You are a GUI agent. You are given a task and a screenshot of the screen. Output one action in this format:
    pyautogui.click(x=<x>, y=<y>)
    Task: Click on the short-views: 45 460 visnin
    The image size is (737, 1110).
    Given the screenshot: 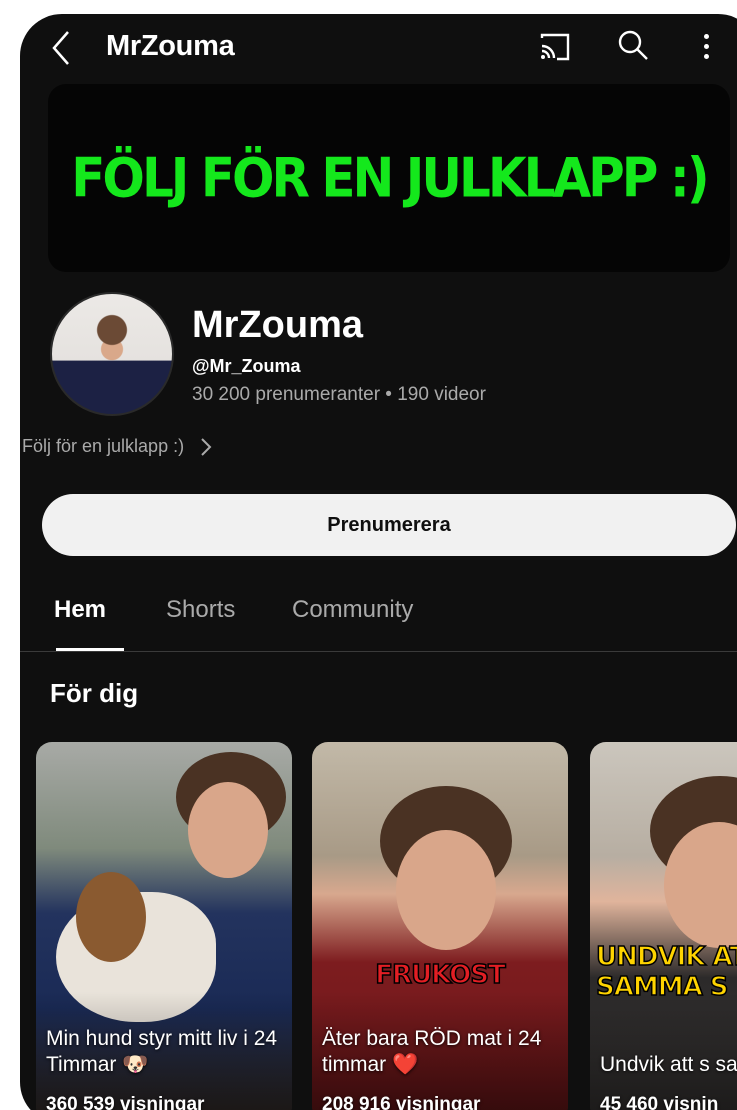 What is the action you would take?
    pyautogui.click(x=659, y=1102)
    